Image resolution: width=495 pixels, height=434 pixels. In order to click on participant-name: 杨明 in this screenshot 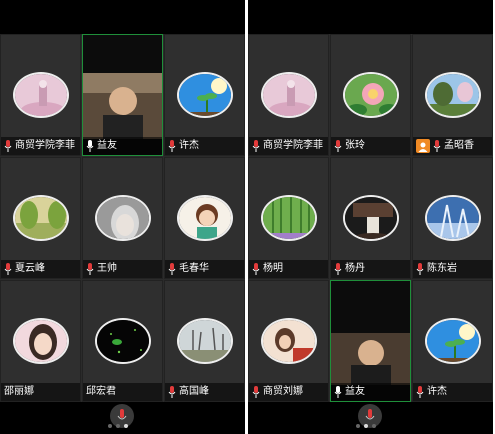, I will do `click(273, 268)`.